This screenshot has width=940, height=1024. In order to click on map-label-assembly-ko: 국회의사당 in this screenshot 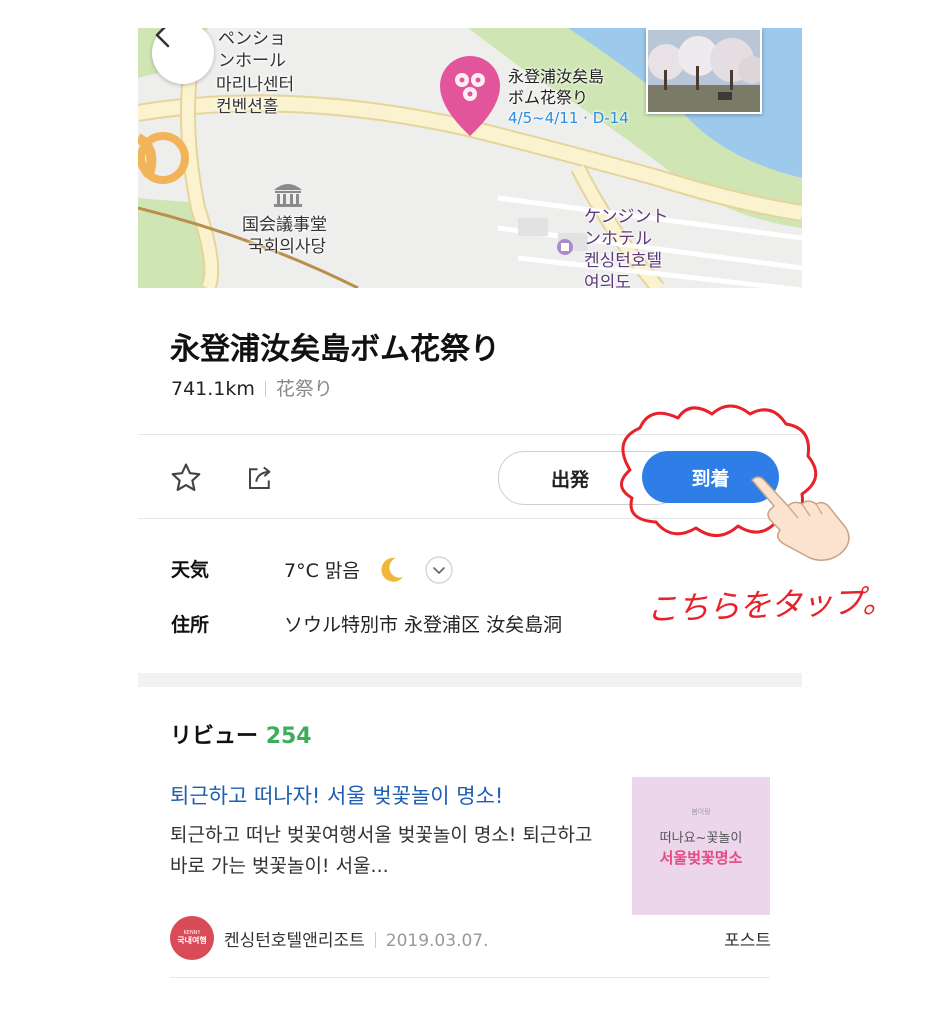, I will do `click(287, 247)`.